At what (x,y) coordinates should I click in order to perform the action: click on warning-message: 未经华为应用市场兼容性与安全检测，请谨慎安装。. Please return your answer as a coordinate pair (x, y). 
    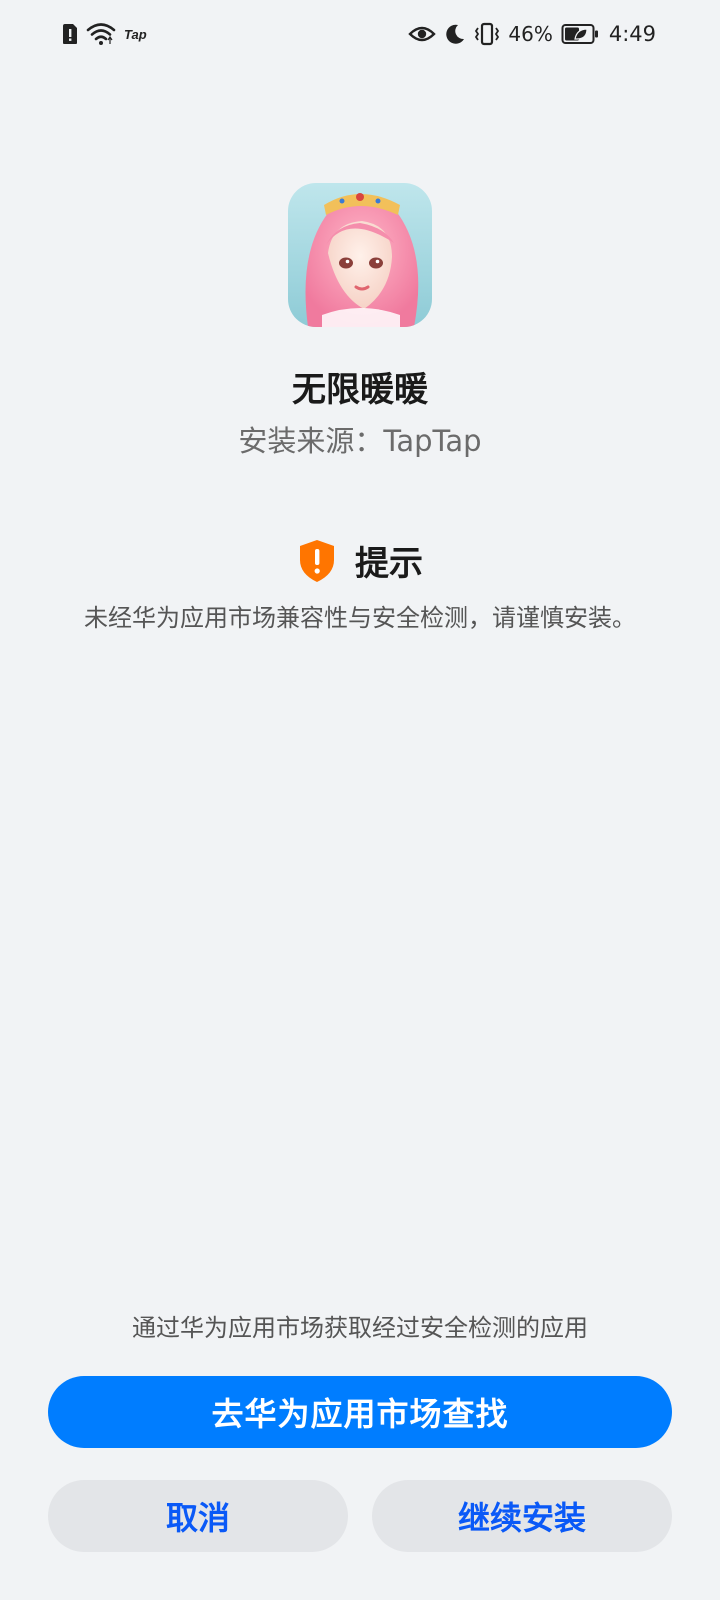
    Looking at the image, I should click on (360, 618).